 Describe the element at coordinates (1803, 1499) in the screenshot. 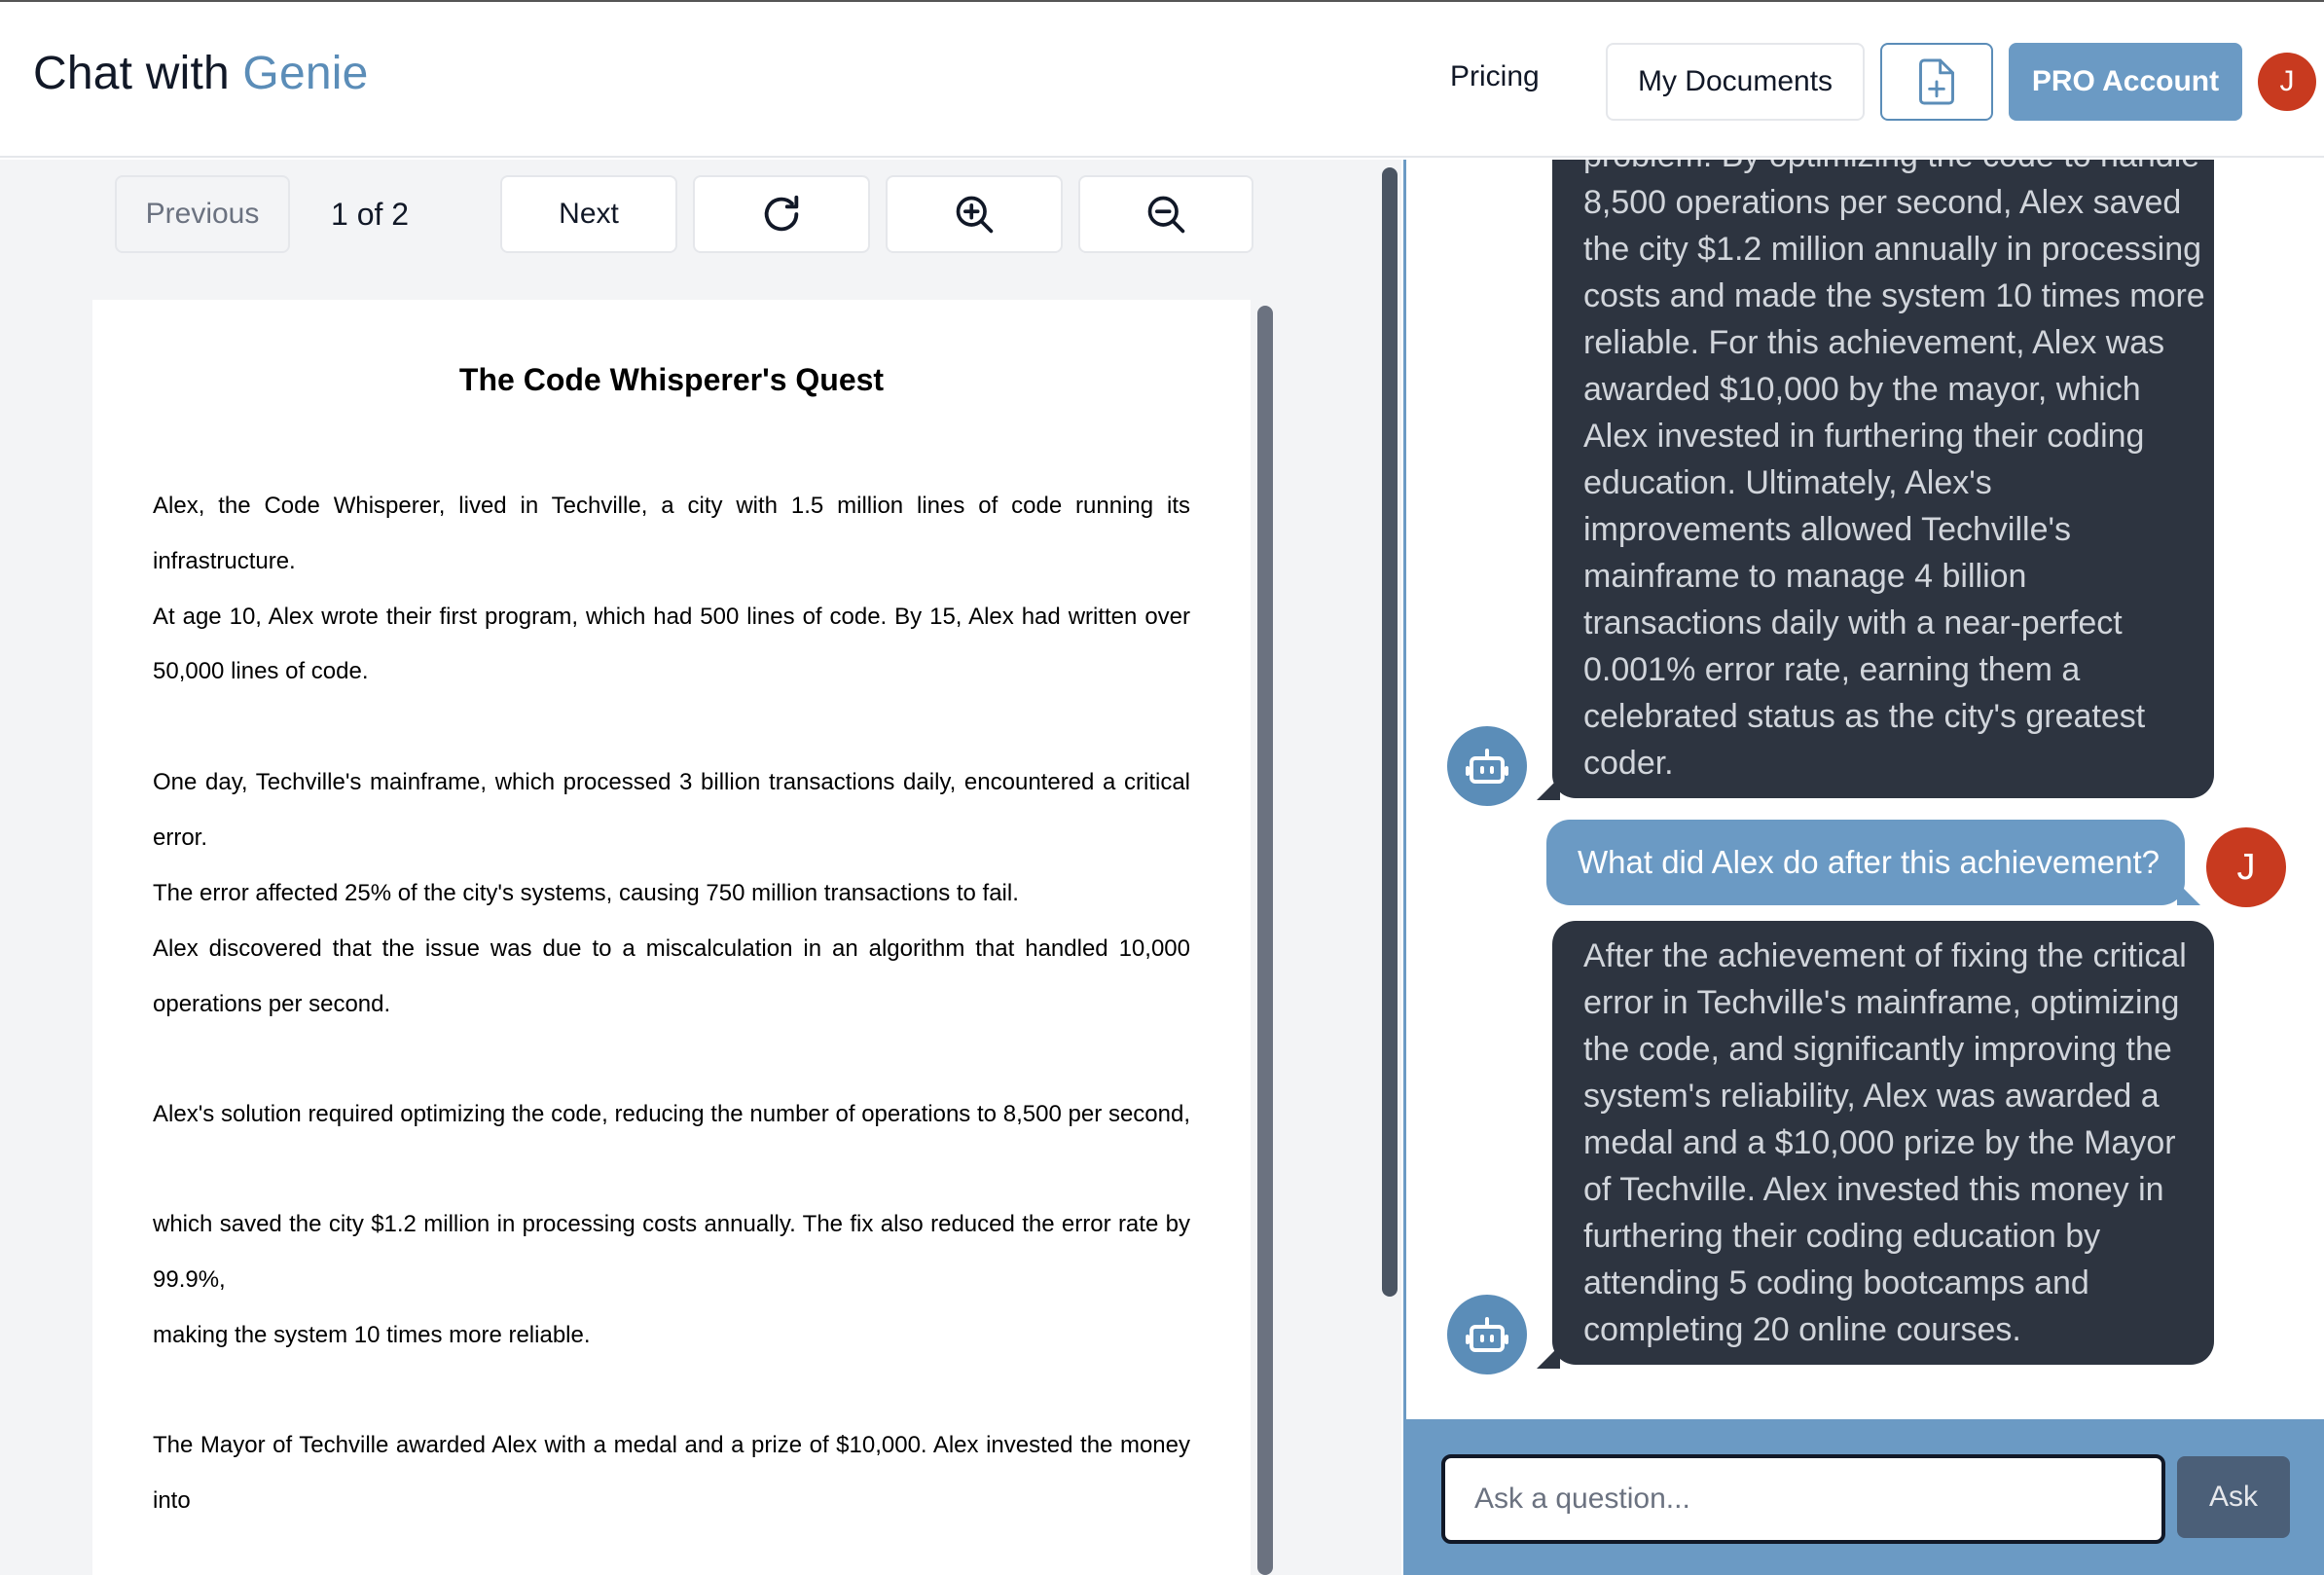

I see `ask-question-input` at that location.